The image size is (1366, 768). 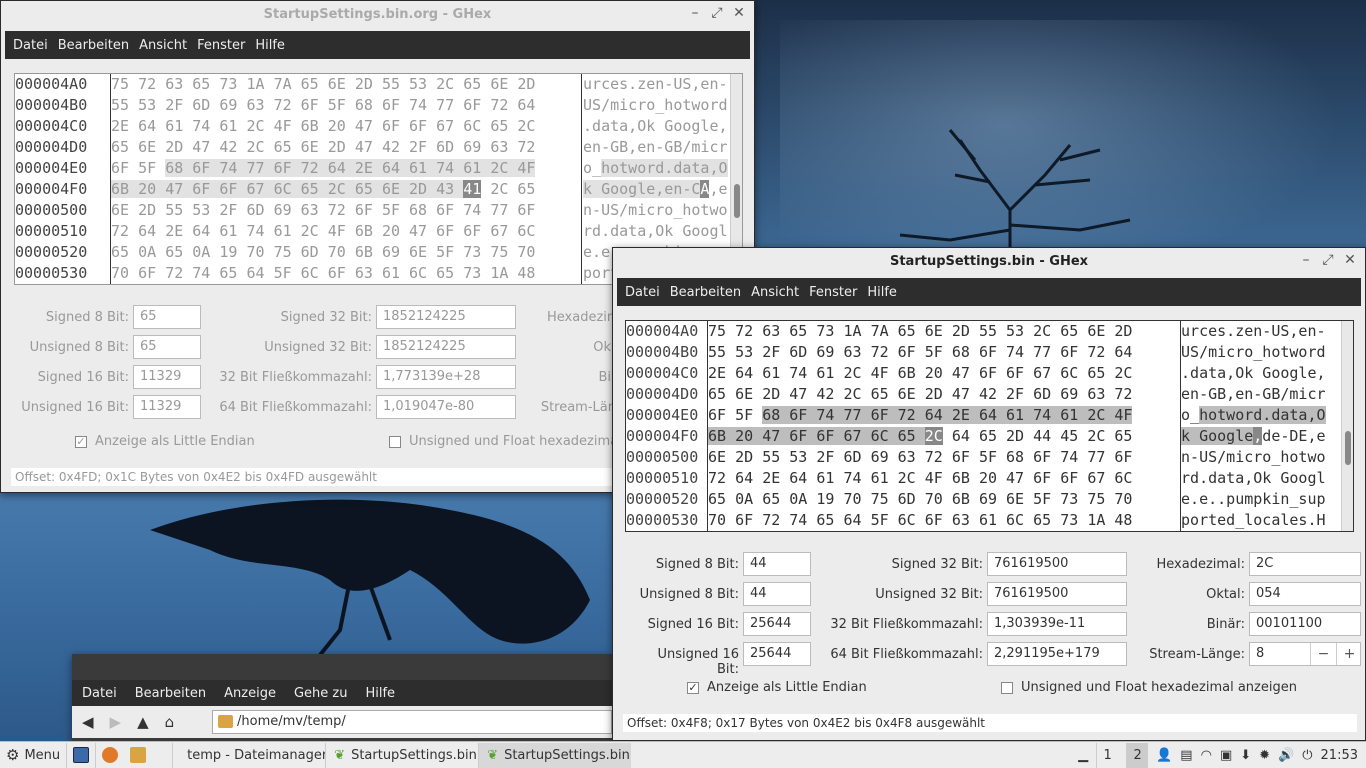 What do you see at coordinates (1212, 352) in the screenshot?
I see `ascii-char: m` at bounding box center [1212, 352].